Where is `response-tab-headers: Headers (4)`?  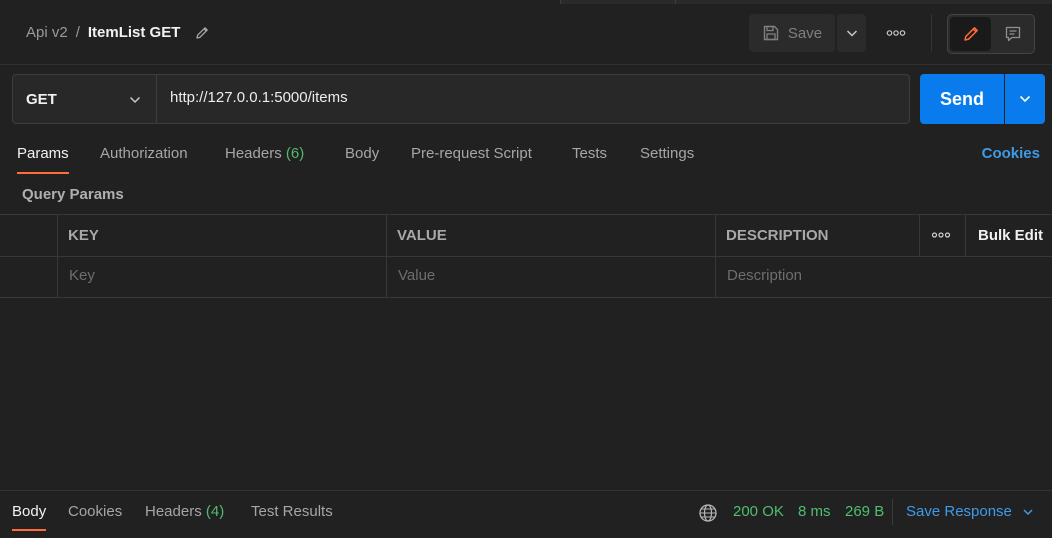
response-tab-headers: Headers (4) is located at coordinates (184, 511).